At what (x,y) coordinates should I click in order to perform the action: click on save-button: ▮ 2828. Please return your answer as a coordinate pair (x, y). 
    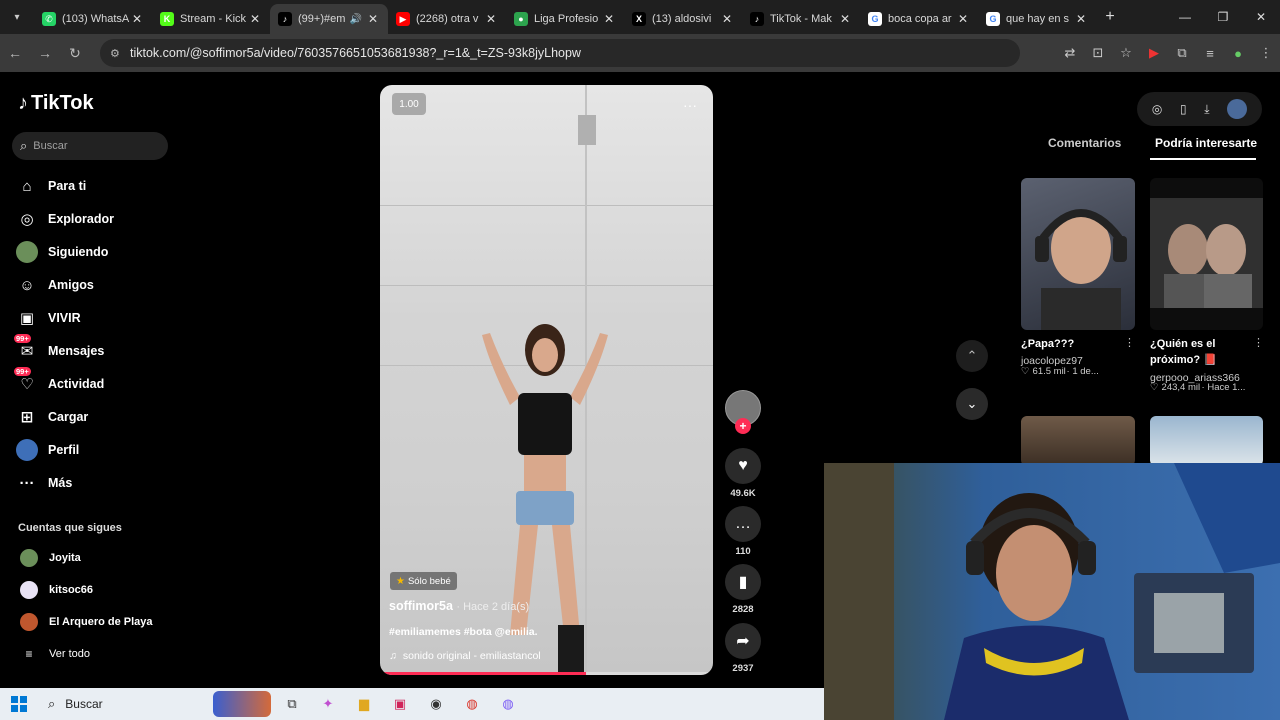
    Looking at the image, I should click on (743, 589).